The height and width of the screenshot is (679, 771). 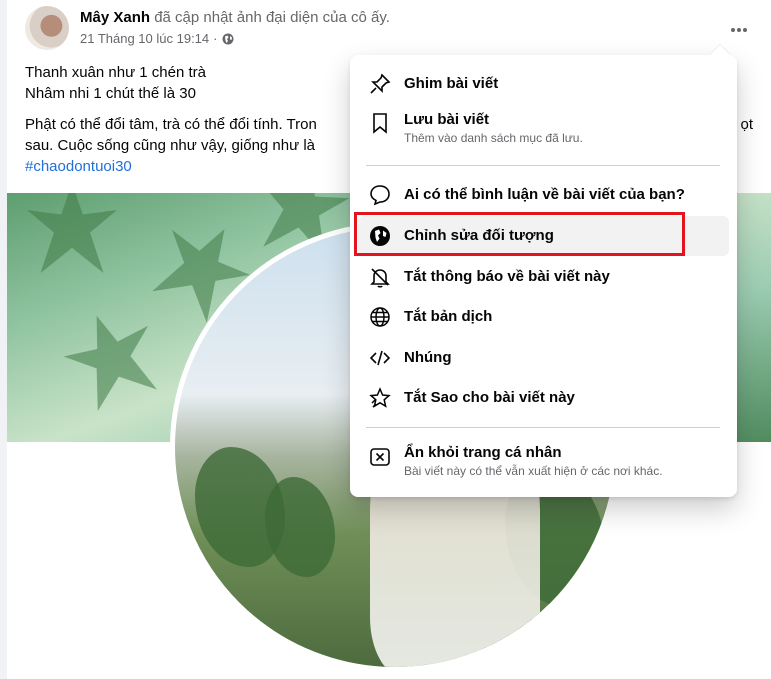 I want to click on more-options-icon, so click(x=739, y=30).